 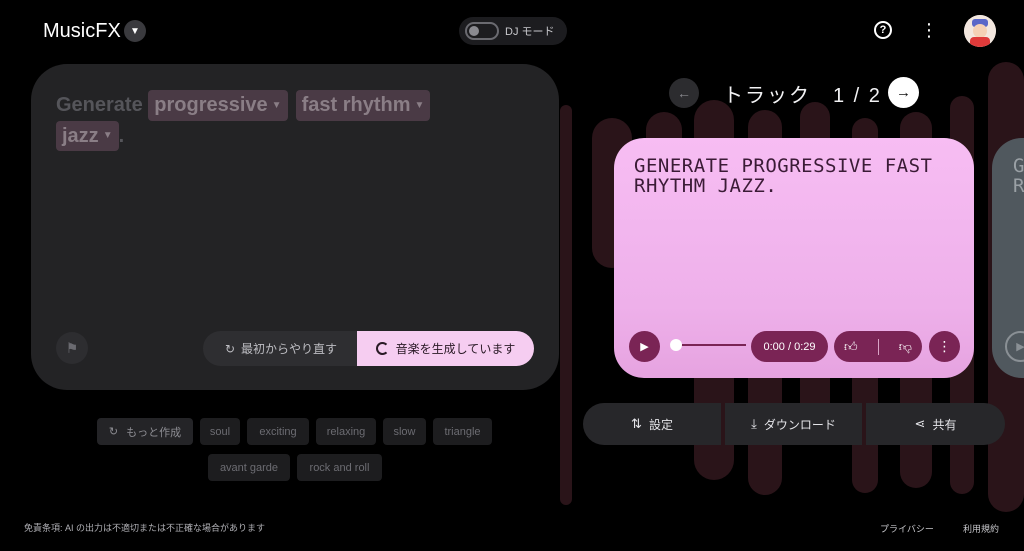 What do you see at coordinates (783, 176) in the screenshot?
I see `track-title: GENERATE PROGRESSIVE FAST RHYTHM JAZZ.` at bounding box center [783, 176].